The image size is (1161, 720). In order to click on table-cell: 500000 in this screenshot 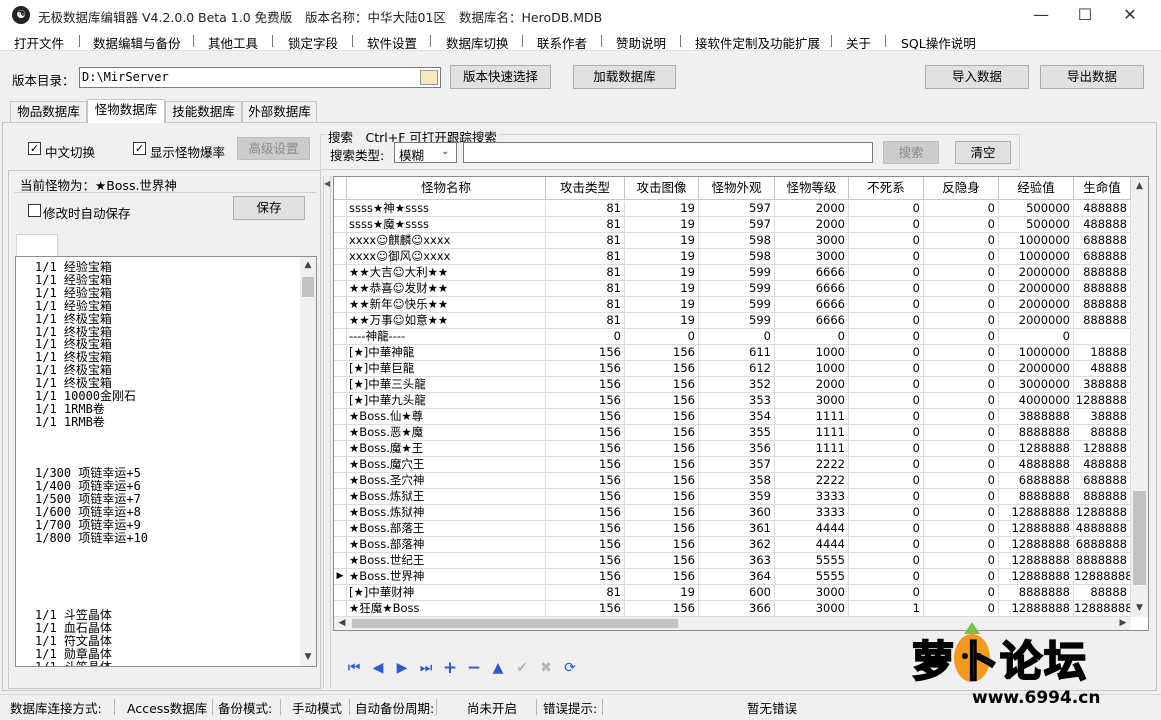, I will do `click(1036, 209)`.